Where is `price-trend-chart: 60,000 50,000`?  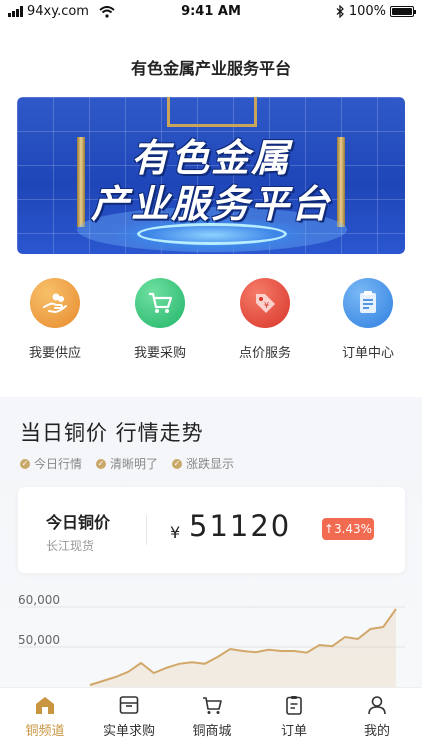
price-trend-chart: 60,000 50,000 is located at coordinates (211, 640).